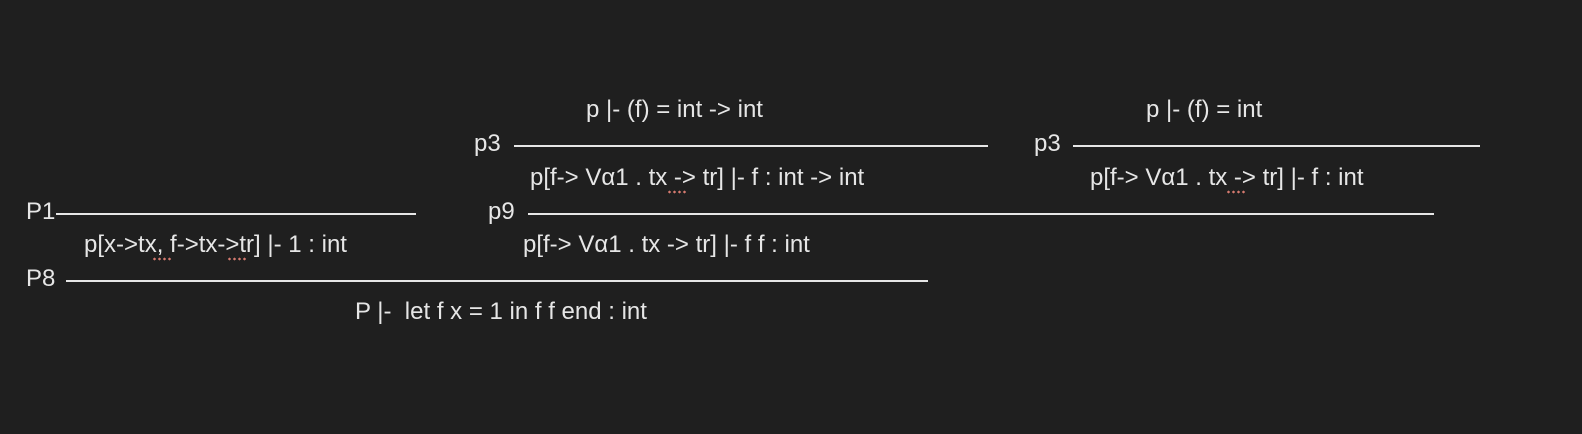  I want to click on p3-right-inference-bar, so click(1276, 146).